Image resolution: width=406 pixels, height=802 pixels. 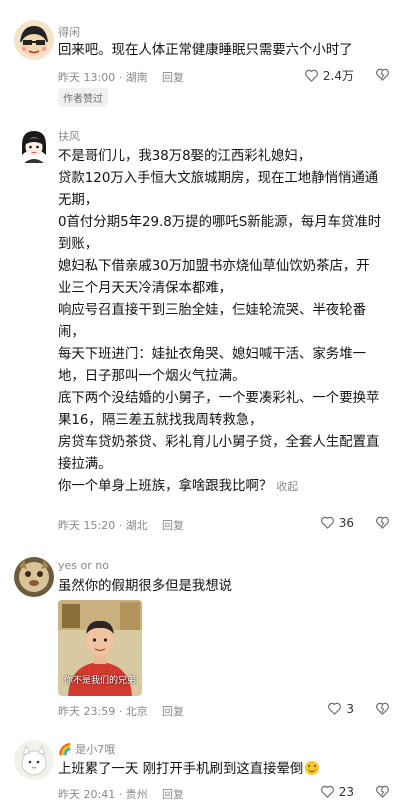 I want to click on comment-line: 每天下班进门：娃扯衣角哭、媳妇喊干活、家务堆一, so click(x=212, y=354).